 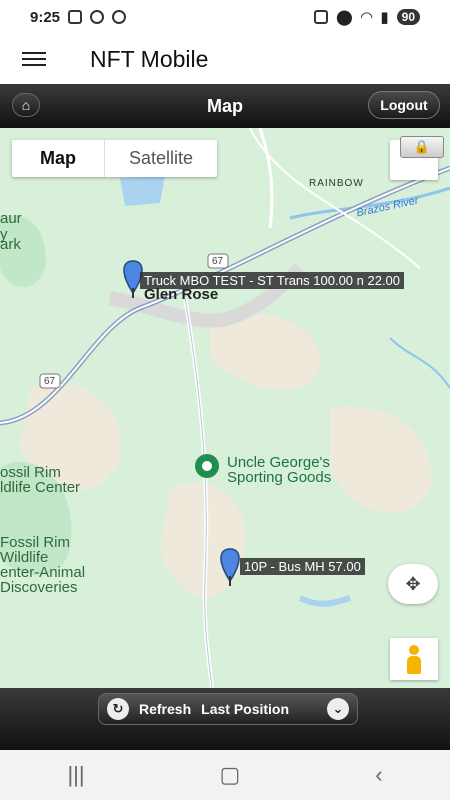 What do you see at coordinates (302, 566) in the screenshot?
I see `marker-label-bus: 10P - Bus MH 57.00` at bounding box center [302, 566].